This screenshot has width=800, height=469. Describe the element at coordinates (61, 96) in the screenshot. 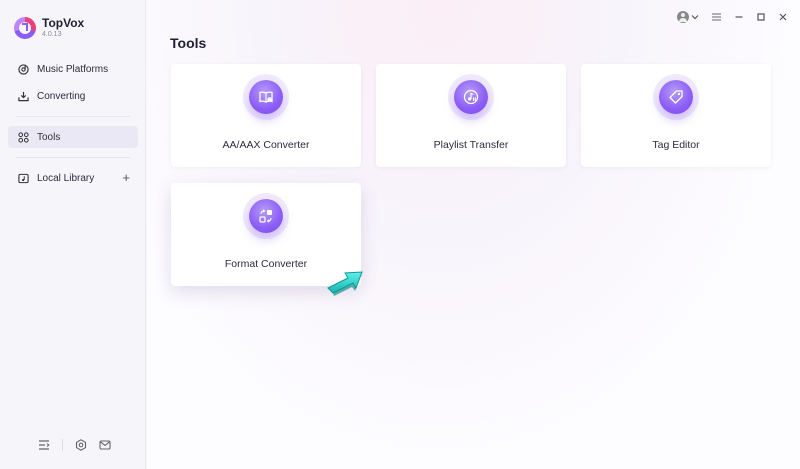

I see `sidebar-item-label: Converting` at that location.